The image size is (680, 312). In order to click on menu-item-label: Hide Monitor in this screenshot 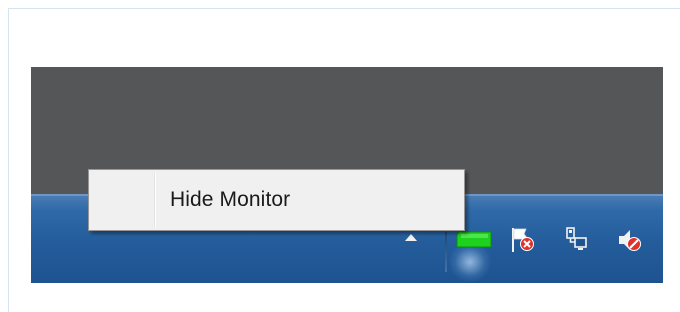, I will do `click(230, 199)`.